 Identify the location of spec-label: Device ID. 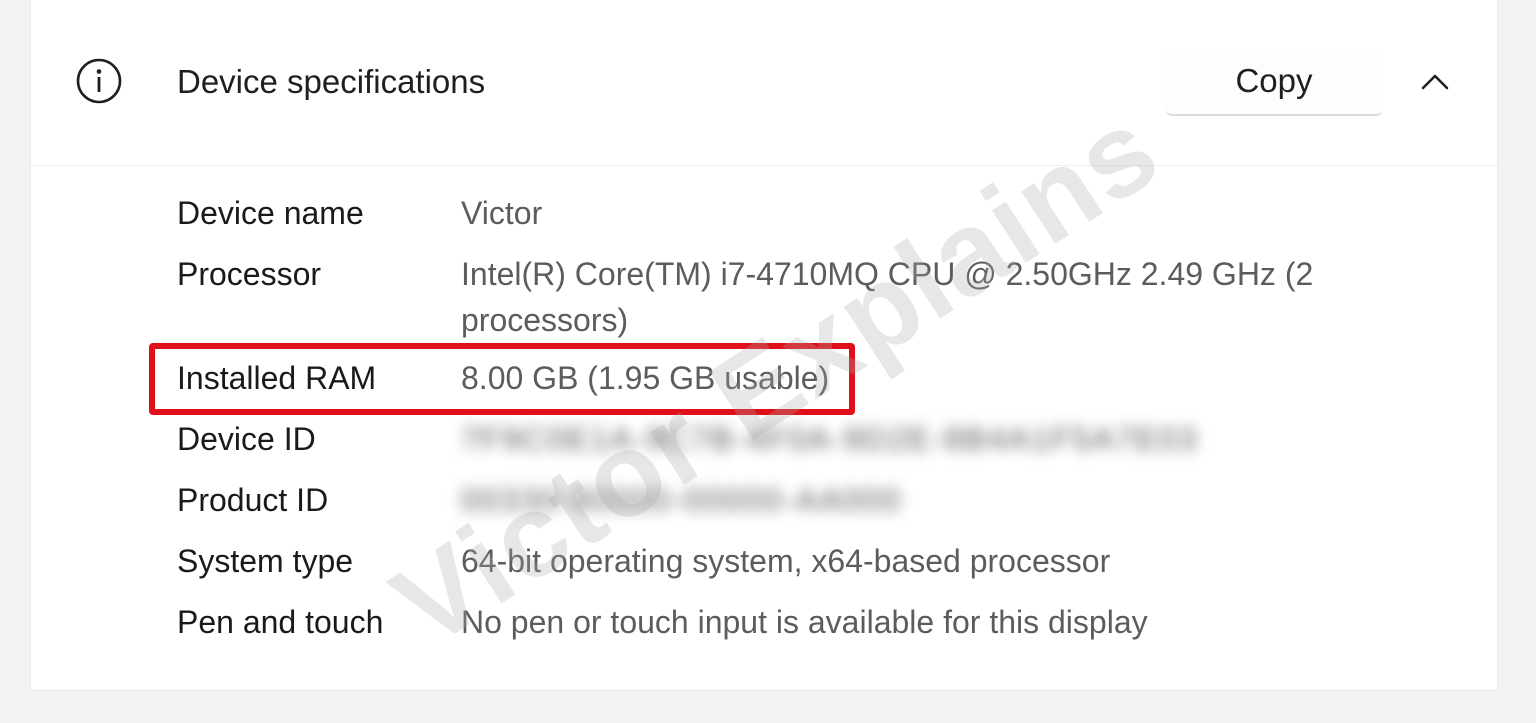
(246, 439).